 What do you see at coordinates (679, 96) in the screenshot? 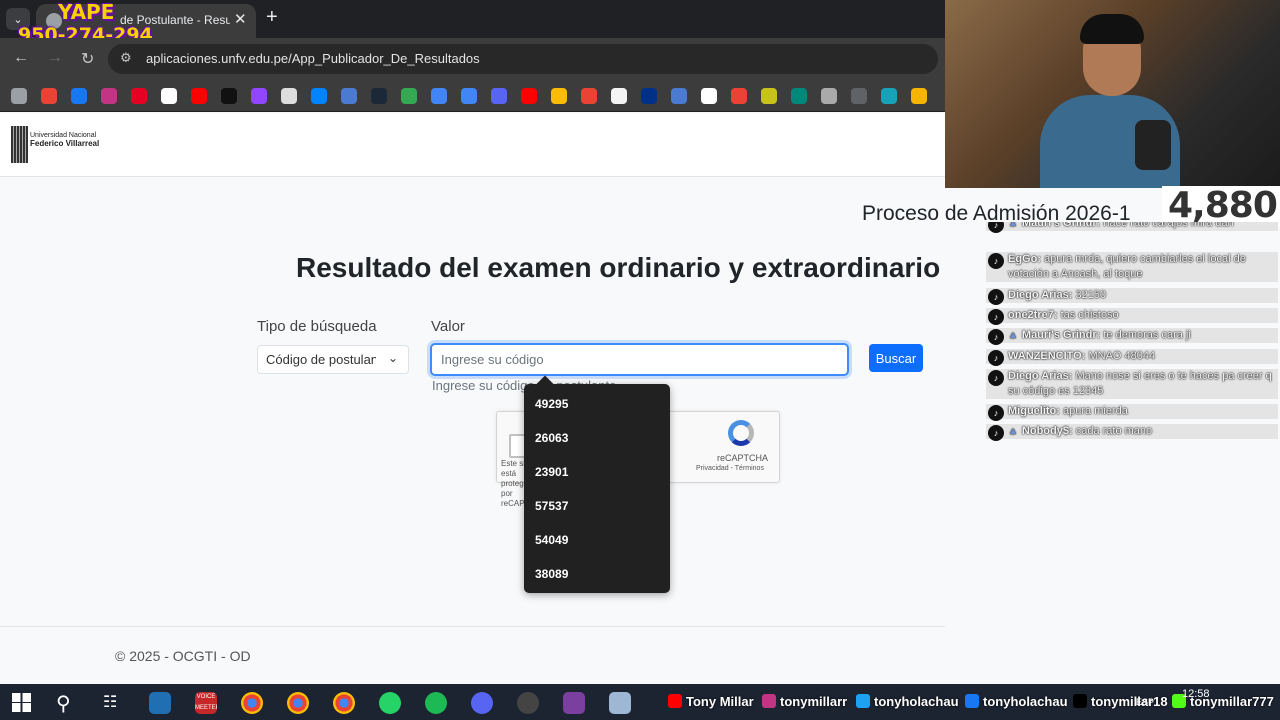
I see `app2-bookmark-icon` at bounding box center [679, 96].